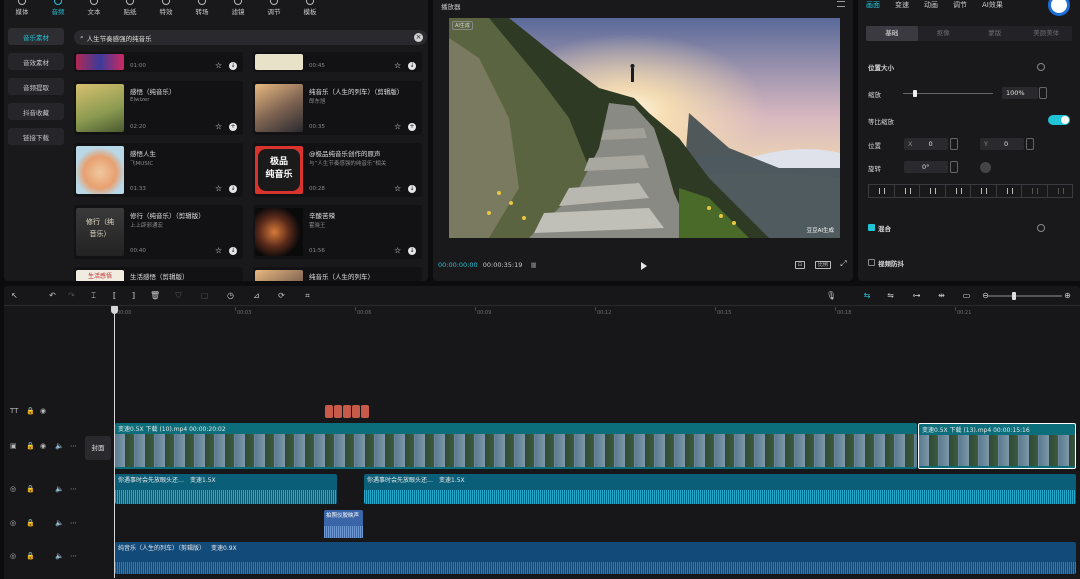  What do you see at coordinates (985, 167) in the screenshot?
I see `rotate-dial-icon` at bounding box center [985, 167].